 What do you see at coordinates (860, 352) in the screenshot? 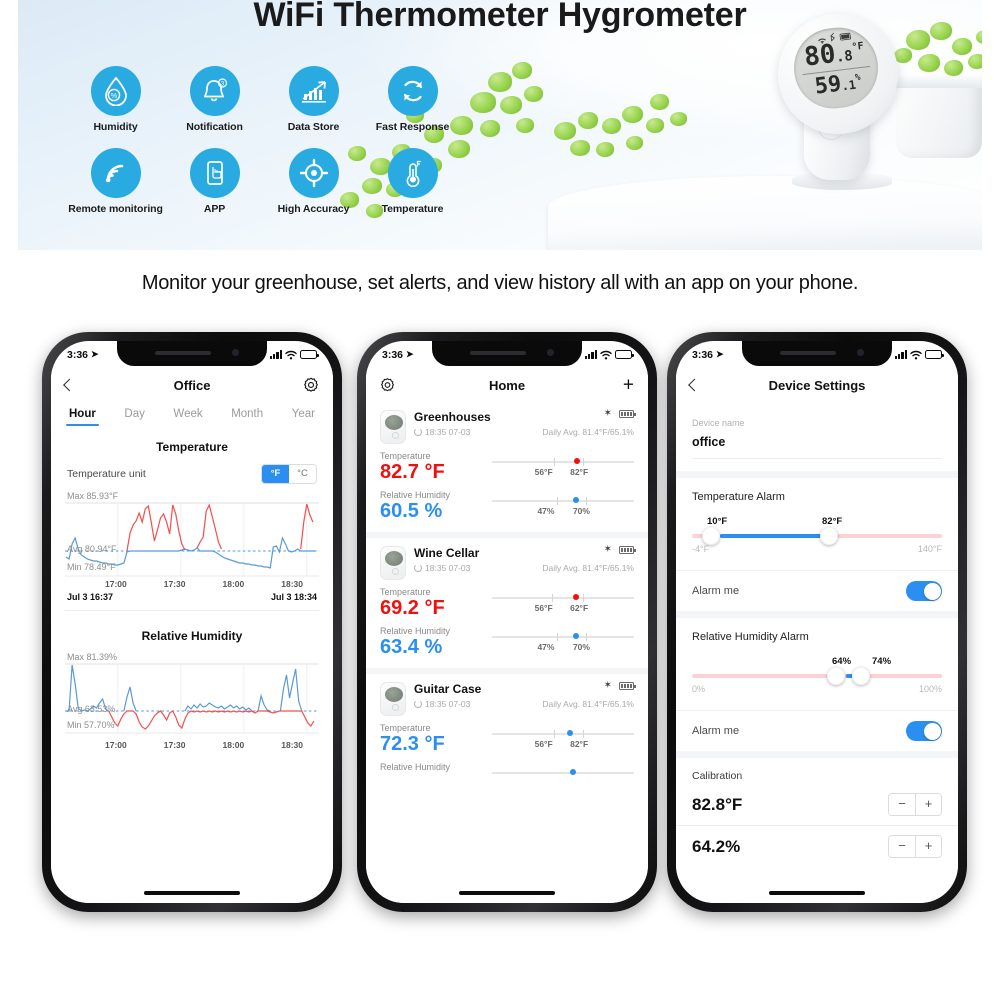
I see `front-camera` at bounding box center [860, 352].